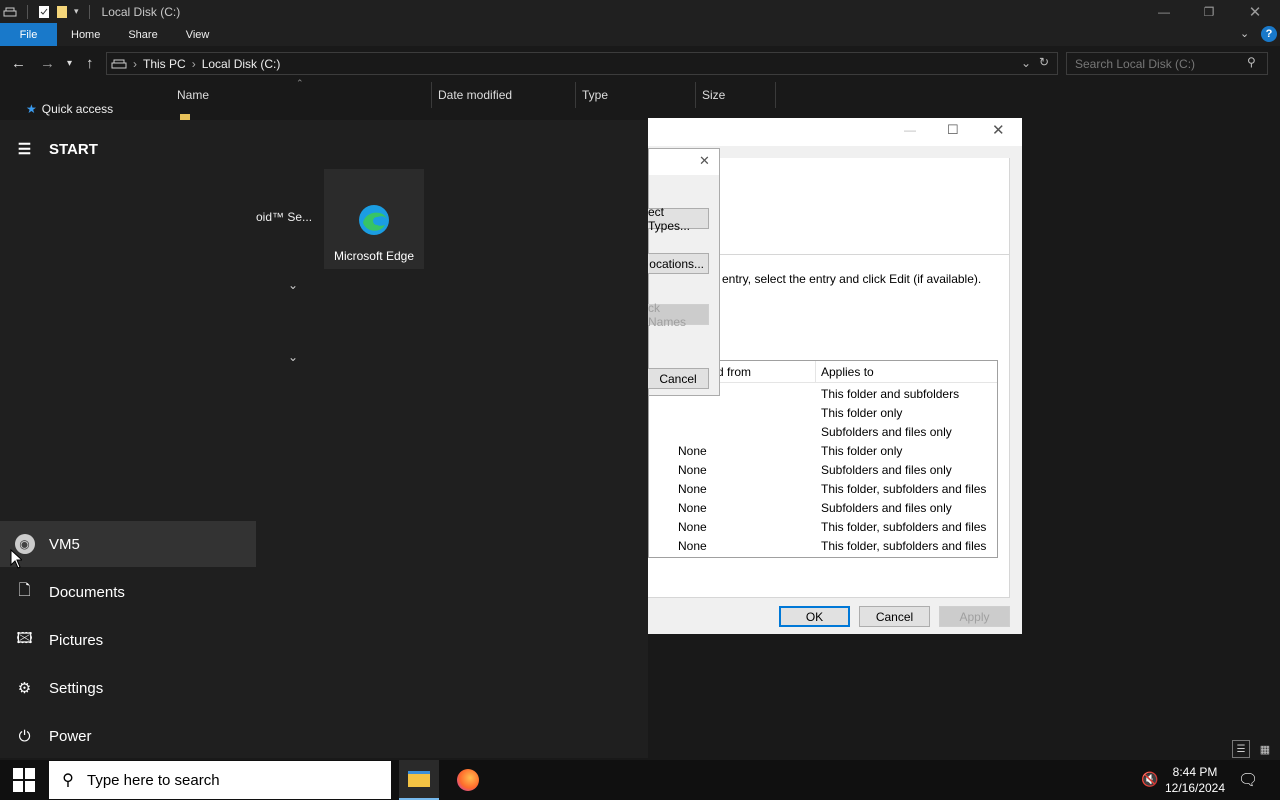 This screenshot has height=800, width=1280. Describe the element at coordinates (25, 780) in the screenshot. I see `windows-start-icon` at that location.